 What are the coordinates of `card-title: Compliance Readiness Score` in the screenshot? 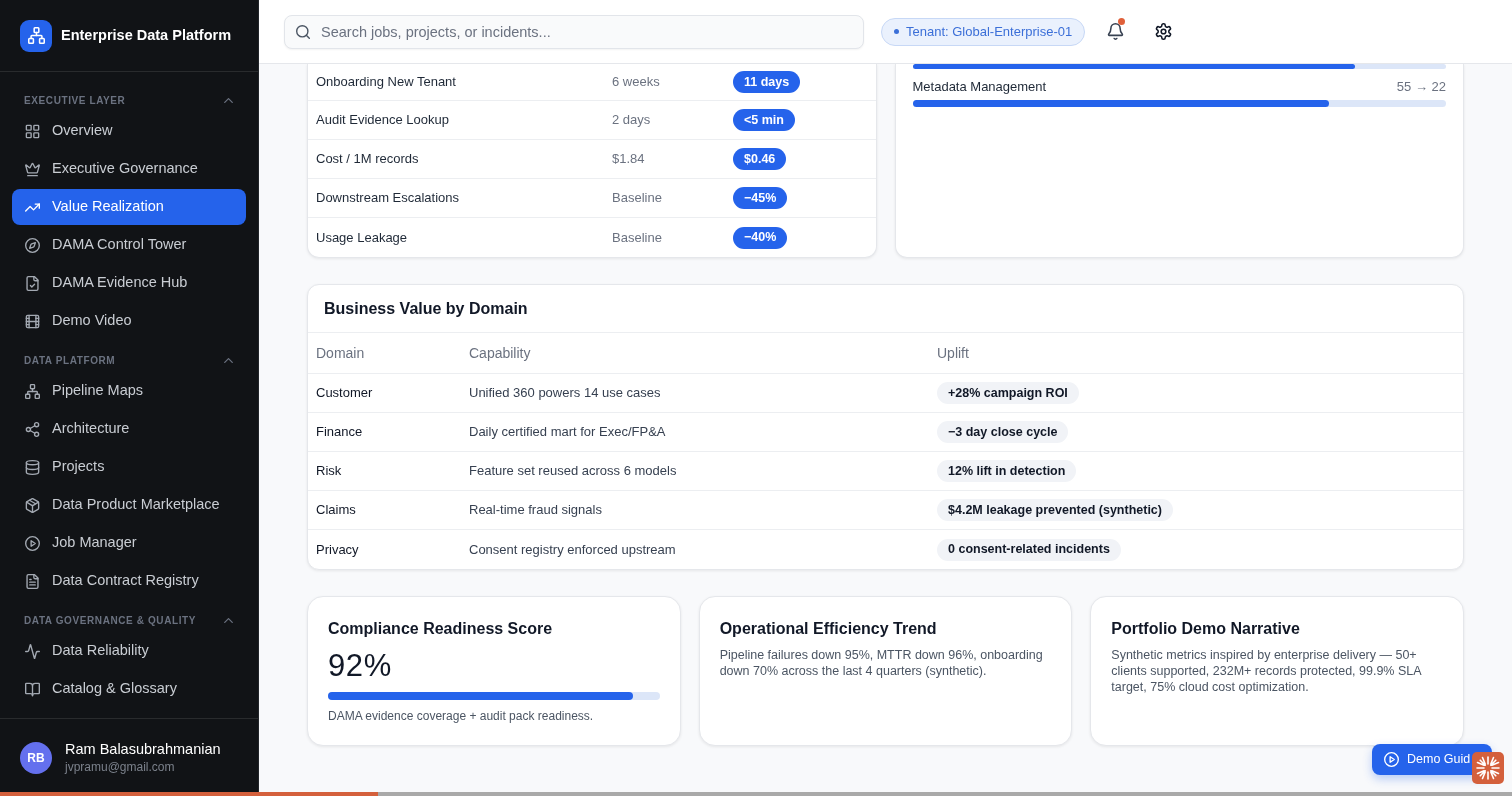 It's located at (441, 629).